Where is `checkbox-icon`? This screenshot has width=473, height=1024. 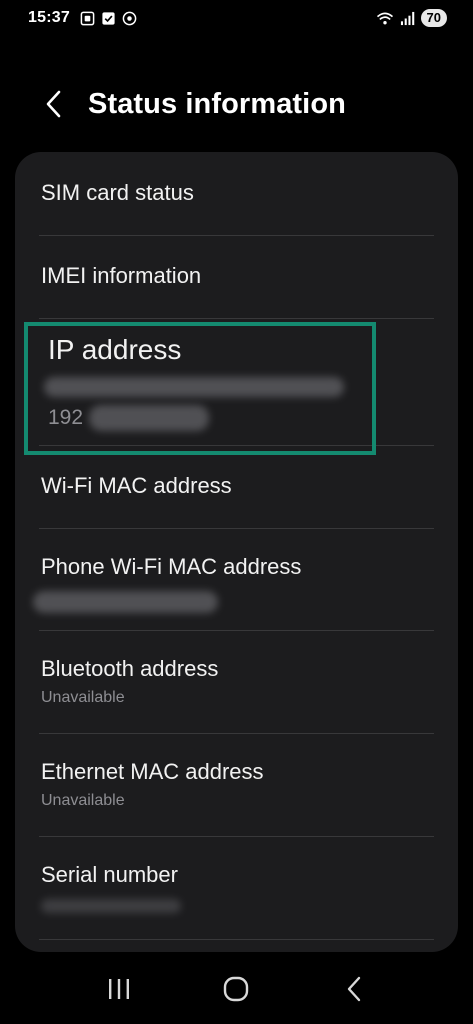 checkbox-icon is located at coordinates (108, 18).